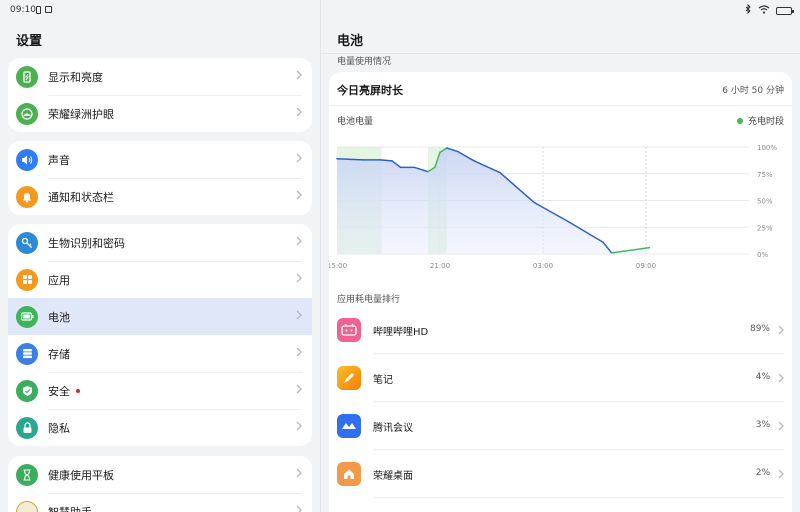 Image resolution: width=800 pixels, height=512 pixels. Describe the element at coordinates (59, 354) in the screenshot. I see `settings-item-label: 存储` at that location.